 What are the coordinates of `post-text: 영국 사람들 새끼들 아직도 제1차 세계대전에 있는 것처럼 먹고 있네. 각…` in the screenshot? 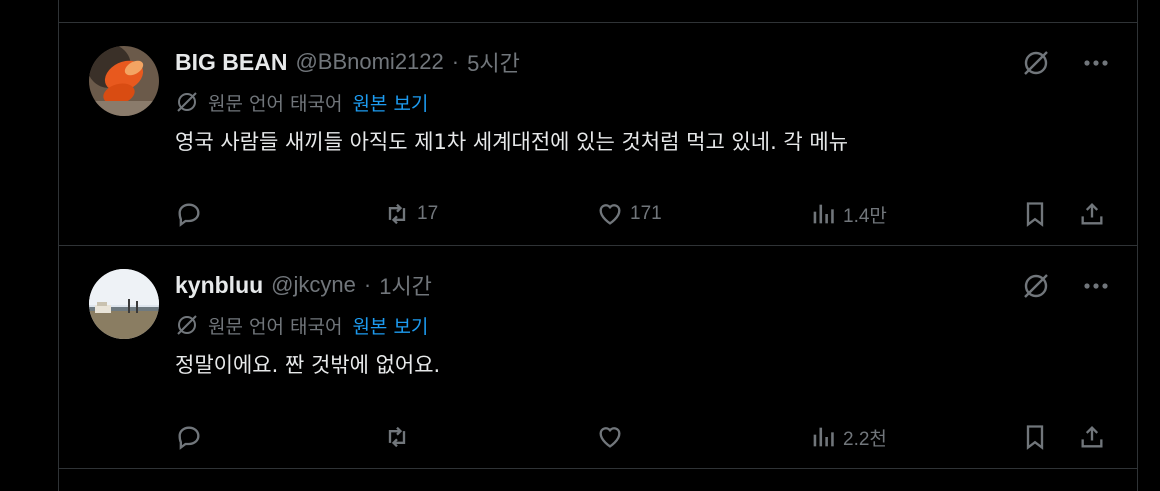 It's located at (512, 142).